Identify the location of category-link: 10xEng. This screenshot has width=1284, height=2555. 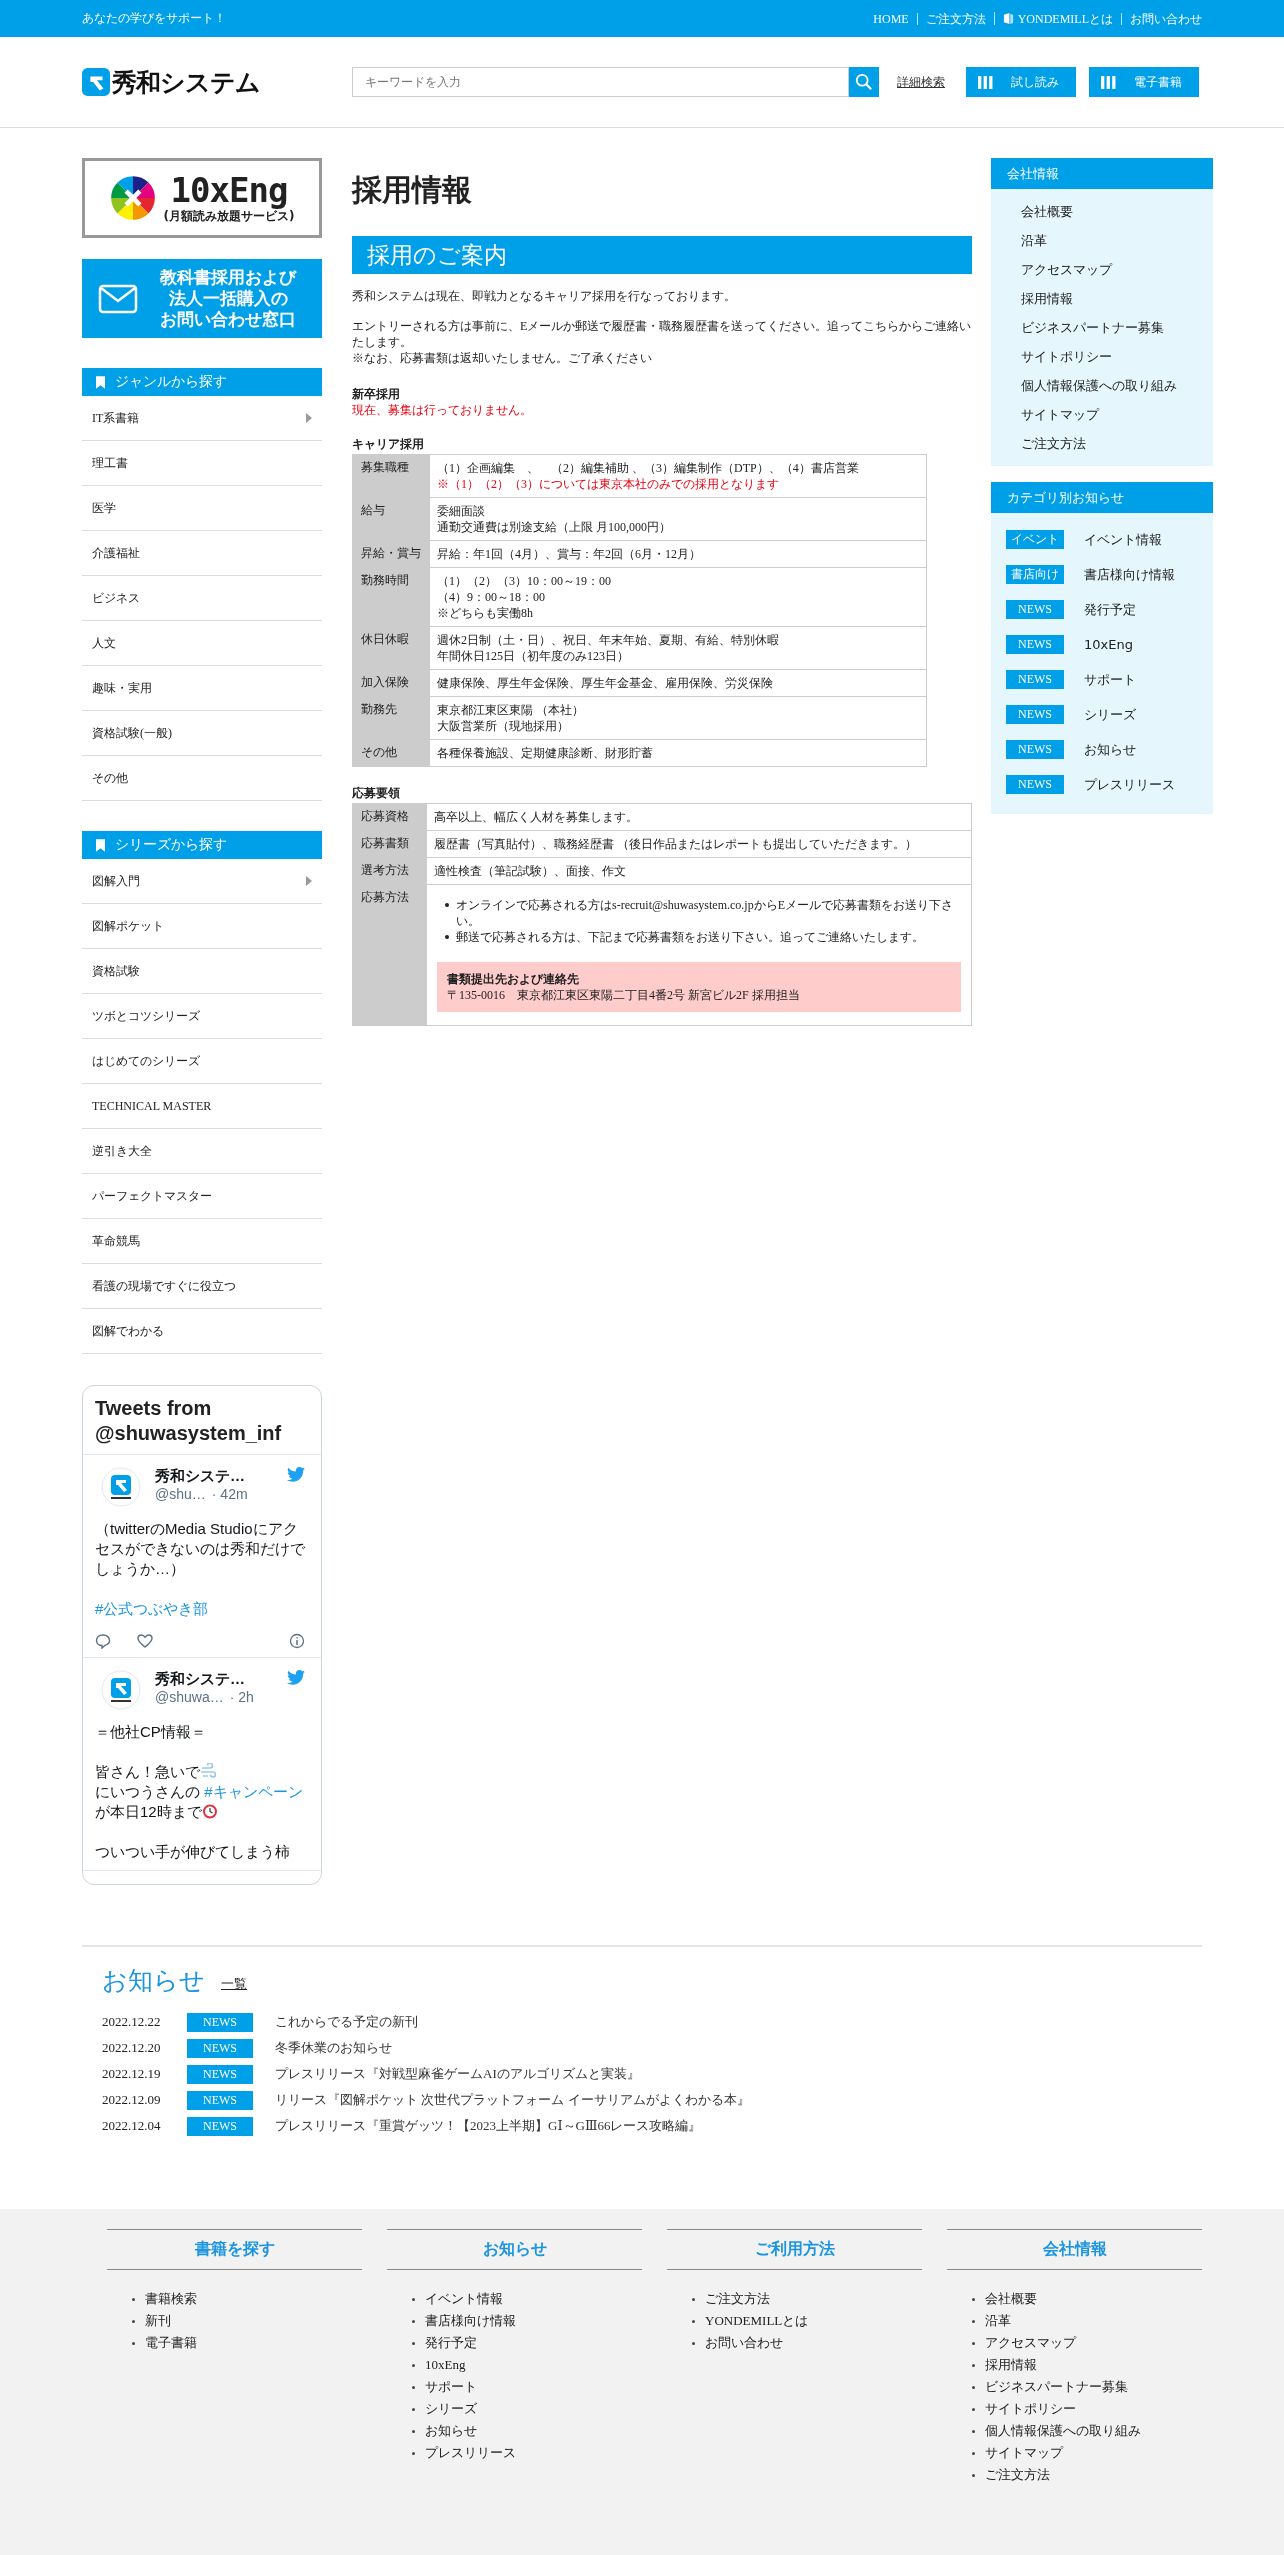
(1108, 644).